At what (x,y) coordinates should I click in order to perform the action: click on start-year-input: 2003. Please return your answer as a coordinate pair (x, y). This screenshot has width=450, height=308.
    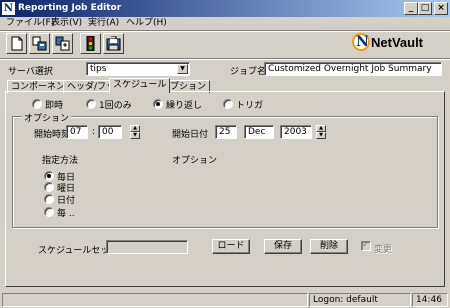
    Looking at the image, I should click on (296, 132).